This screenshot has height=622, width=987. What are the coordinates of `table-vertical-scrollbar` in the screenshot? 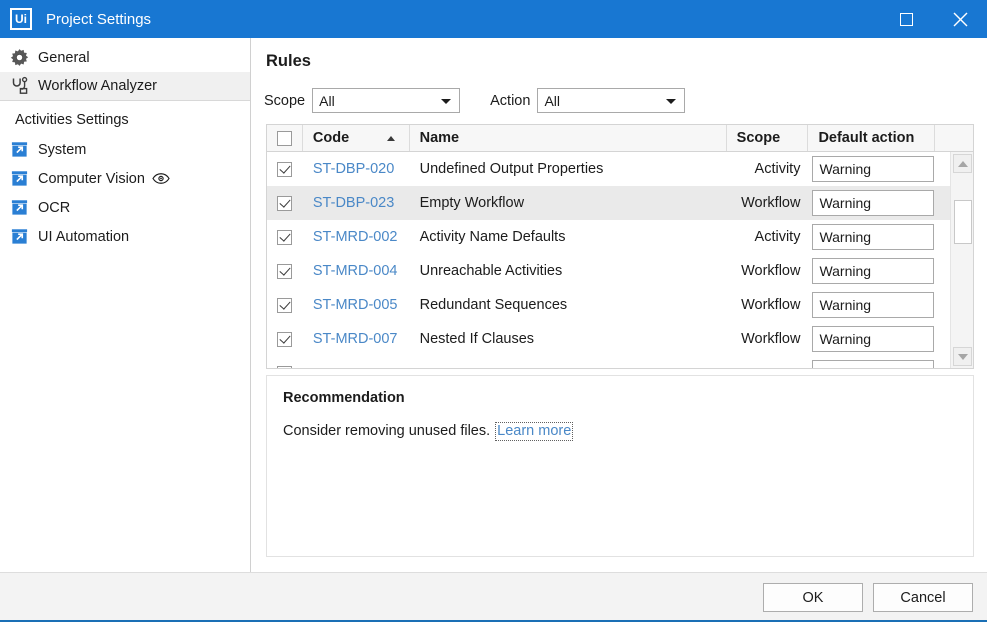 It's located at (961, 260).